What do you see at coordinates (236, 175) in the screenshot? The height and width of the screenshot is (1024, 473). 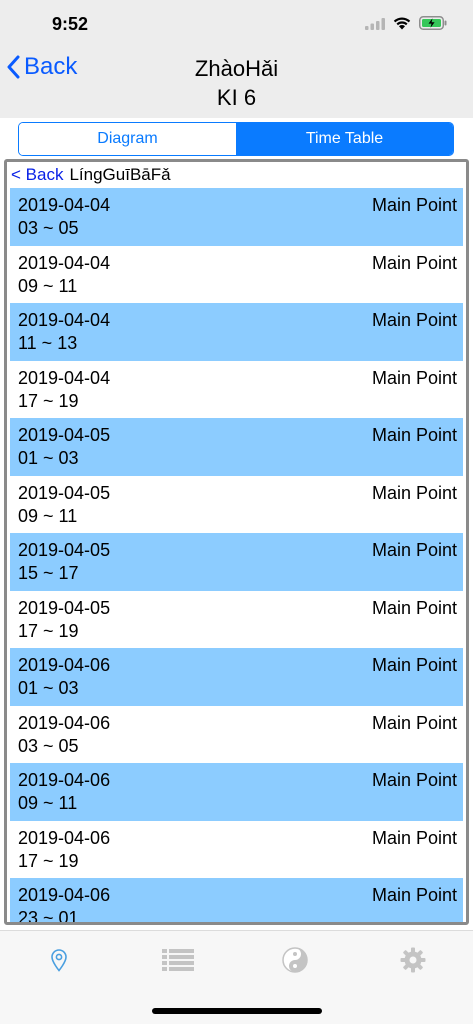 I see `sub-header: < Back LíngGuīBāFǎ` at bounding box center [236, 175].